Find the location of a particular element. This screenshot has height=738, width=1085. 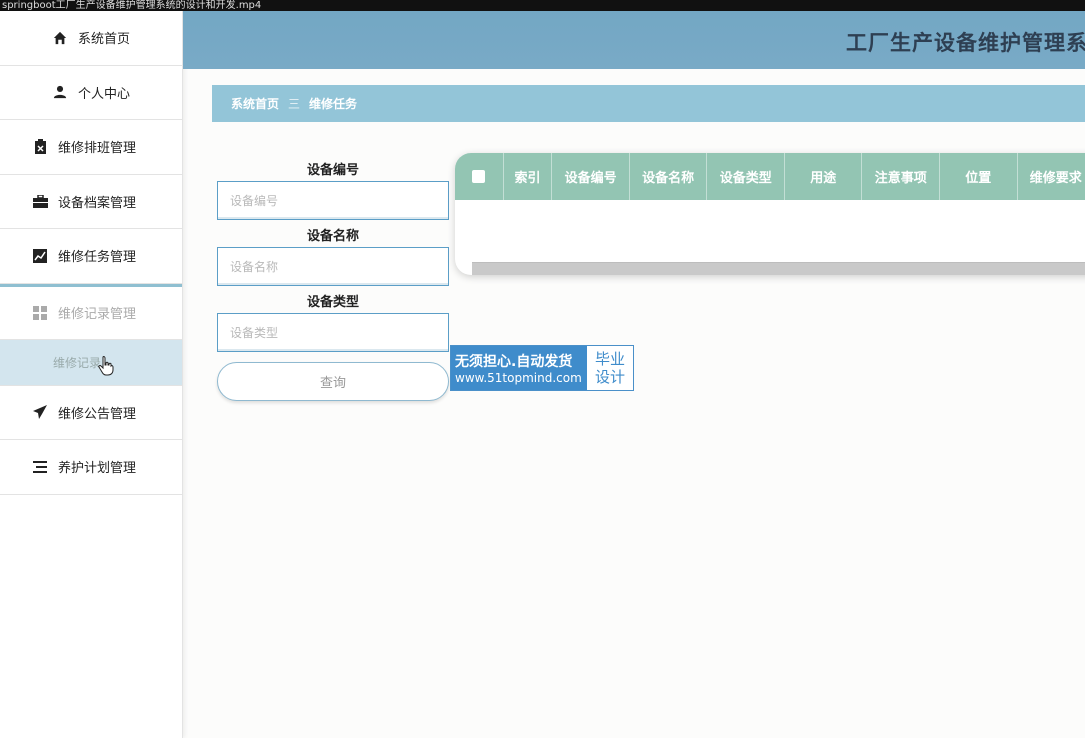

list-icon is located at coordinates (40, 467).